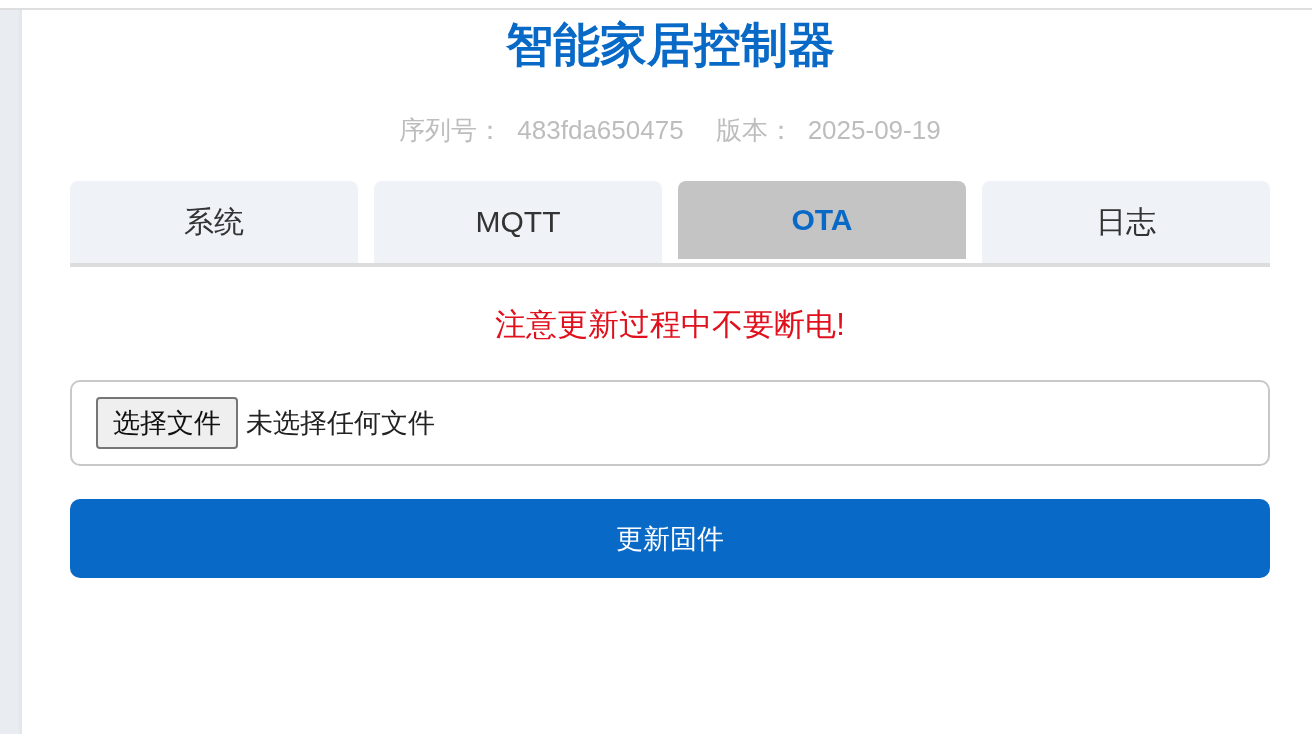  What do you see at coordinates (600, 130) in the screenshot?
I see `info-value: 483fda650475` at bounding box center [600, 130].